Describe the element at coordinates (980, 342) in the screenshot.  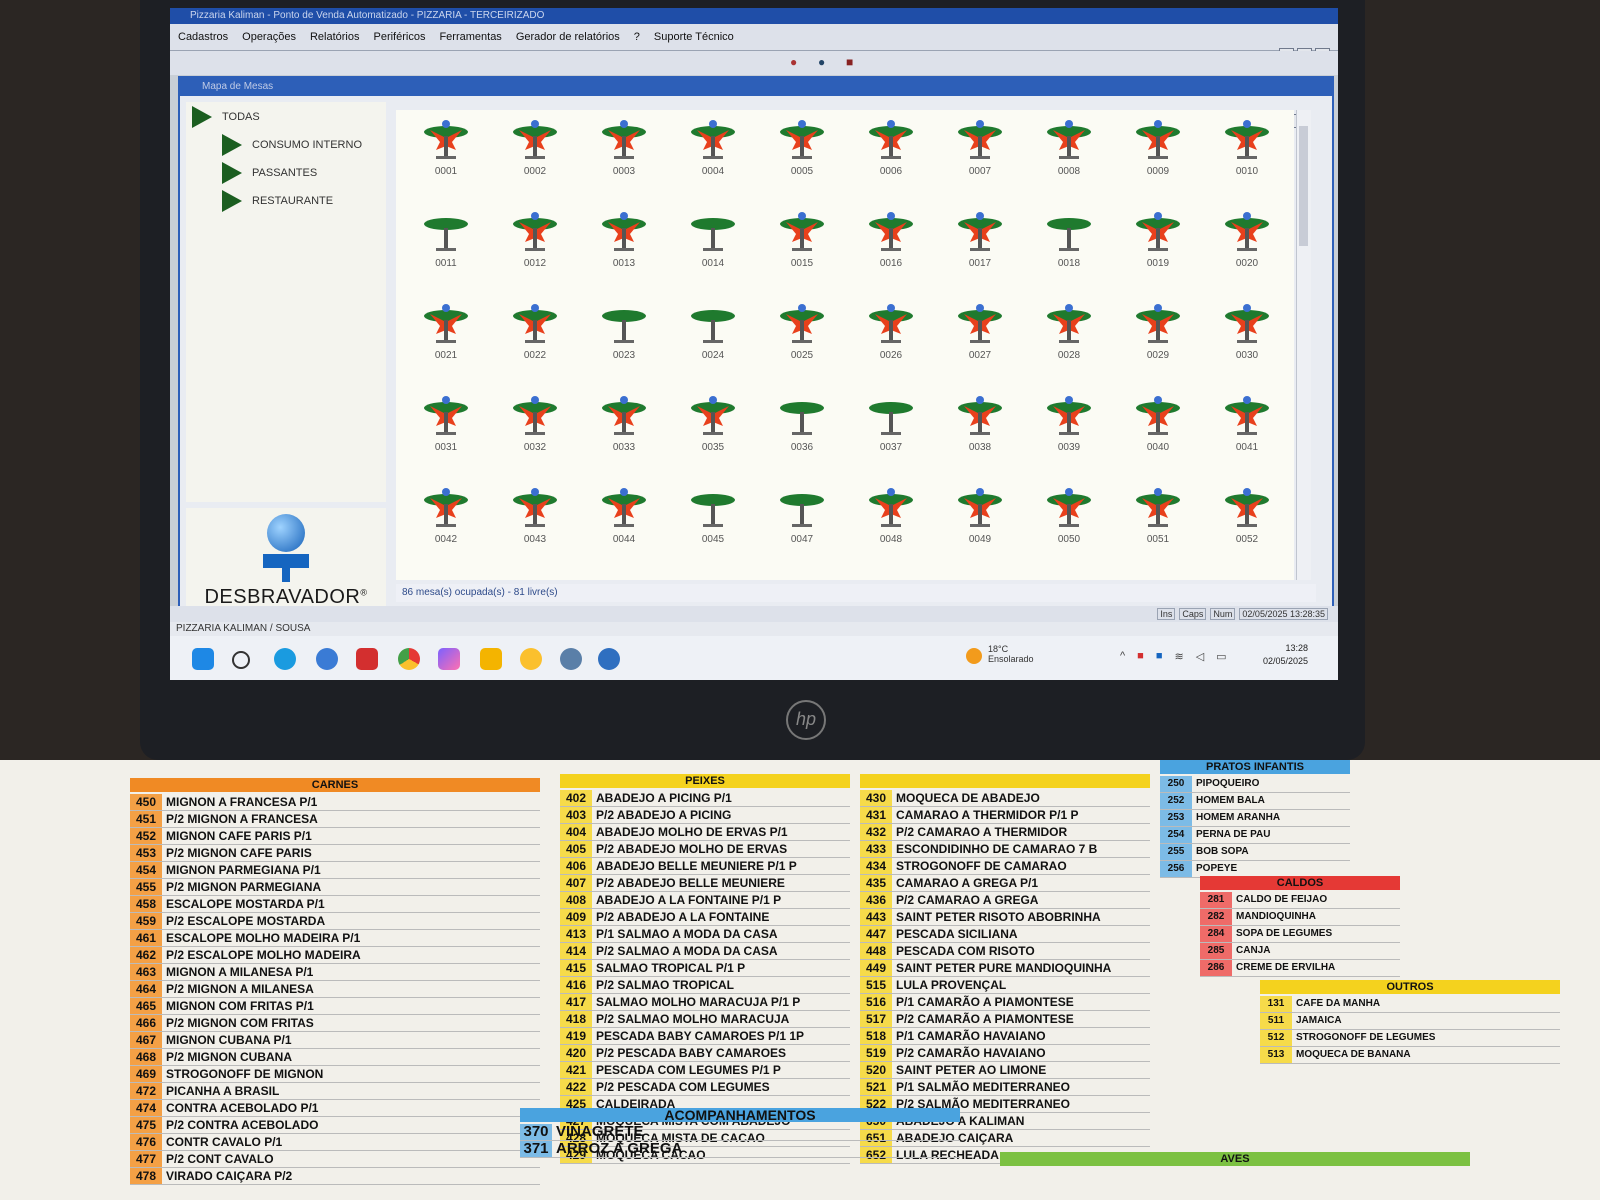
I see `table-0027: 0027` at that location.